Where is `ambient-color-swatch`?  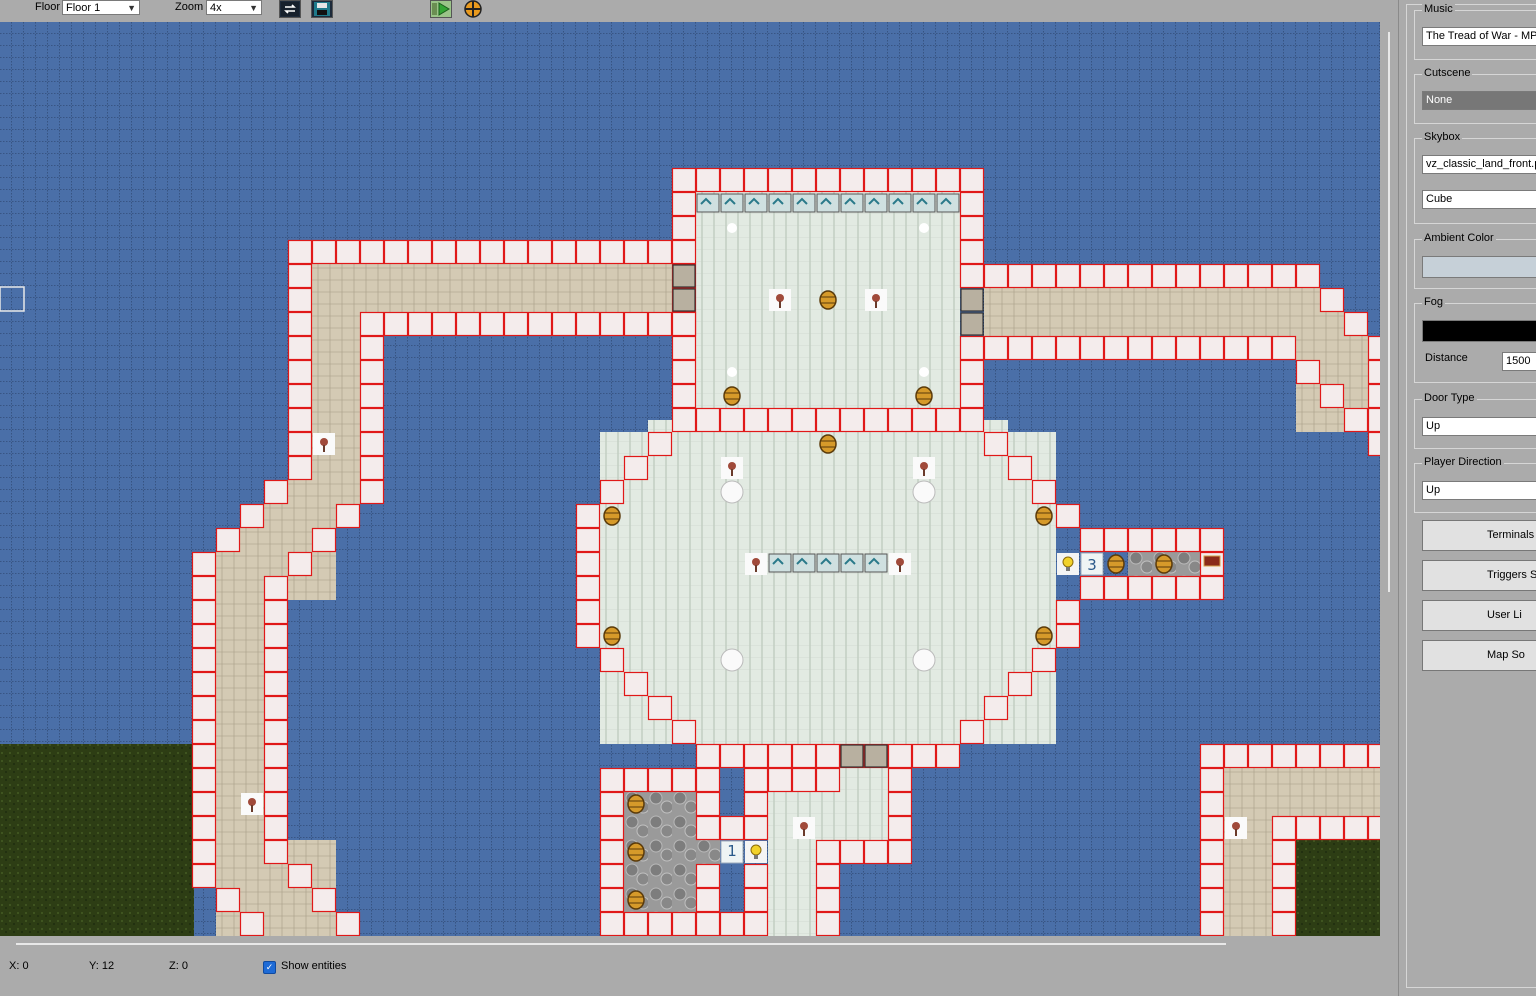
ambient-color-swatch is located at coordinates (1479, 267).